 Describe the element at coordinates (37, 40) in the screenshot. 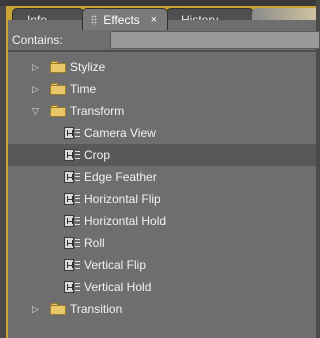

I see `search-label: Contains:` at that location.